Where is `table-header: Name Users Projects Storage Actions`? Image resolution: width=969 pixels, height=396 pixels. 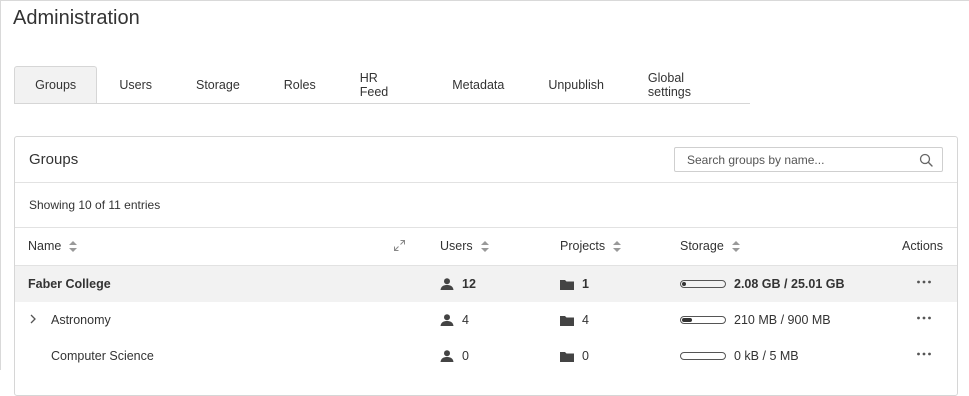
table-header: Name Users Projects Storage Actions is located at coordinates (486, 247).